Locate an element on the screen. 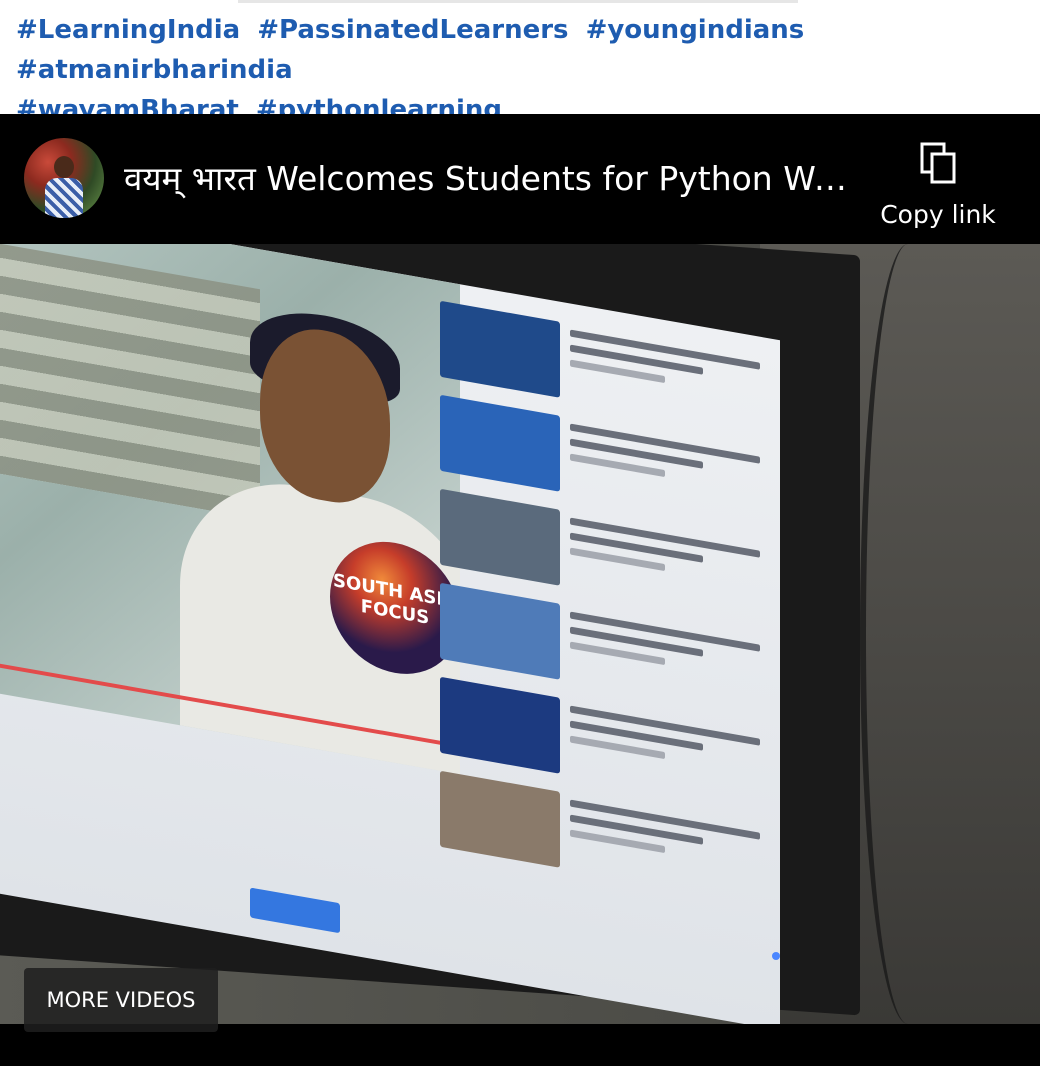  channel-avatar is located at coordinates (64, 178).